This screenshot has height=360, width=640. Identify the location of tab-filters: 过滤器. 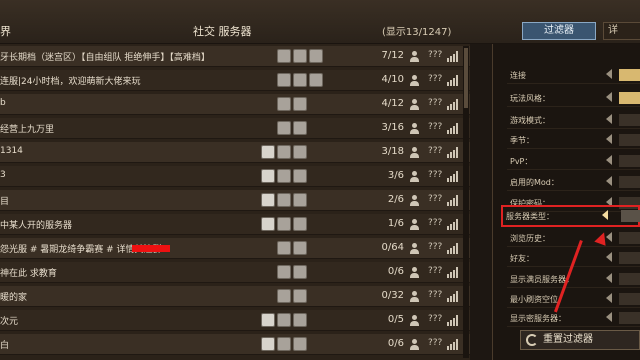
(559, 31).